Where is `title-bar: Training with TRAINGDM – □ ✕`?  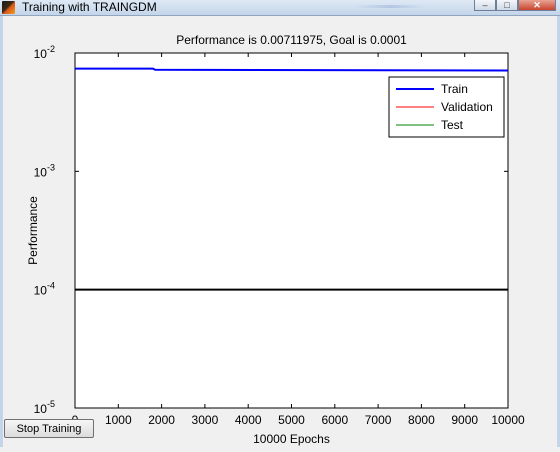
title-bar: Training with TRAINGDM – □ ✕ is located at coordinates (280, 8).